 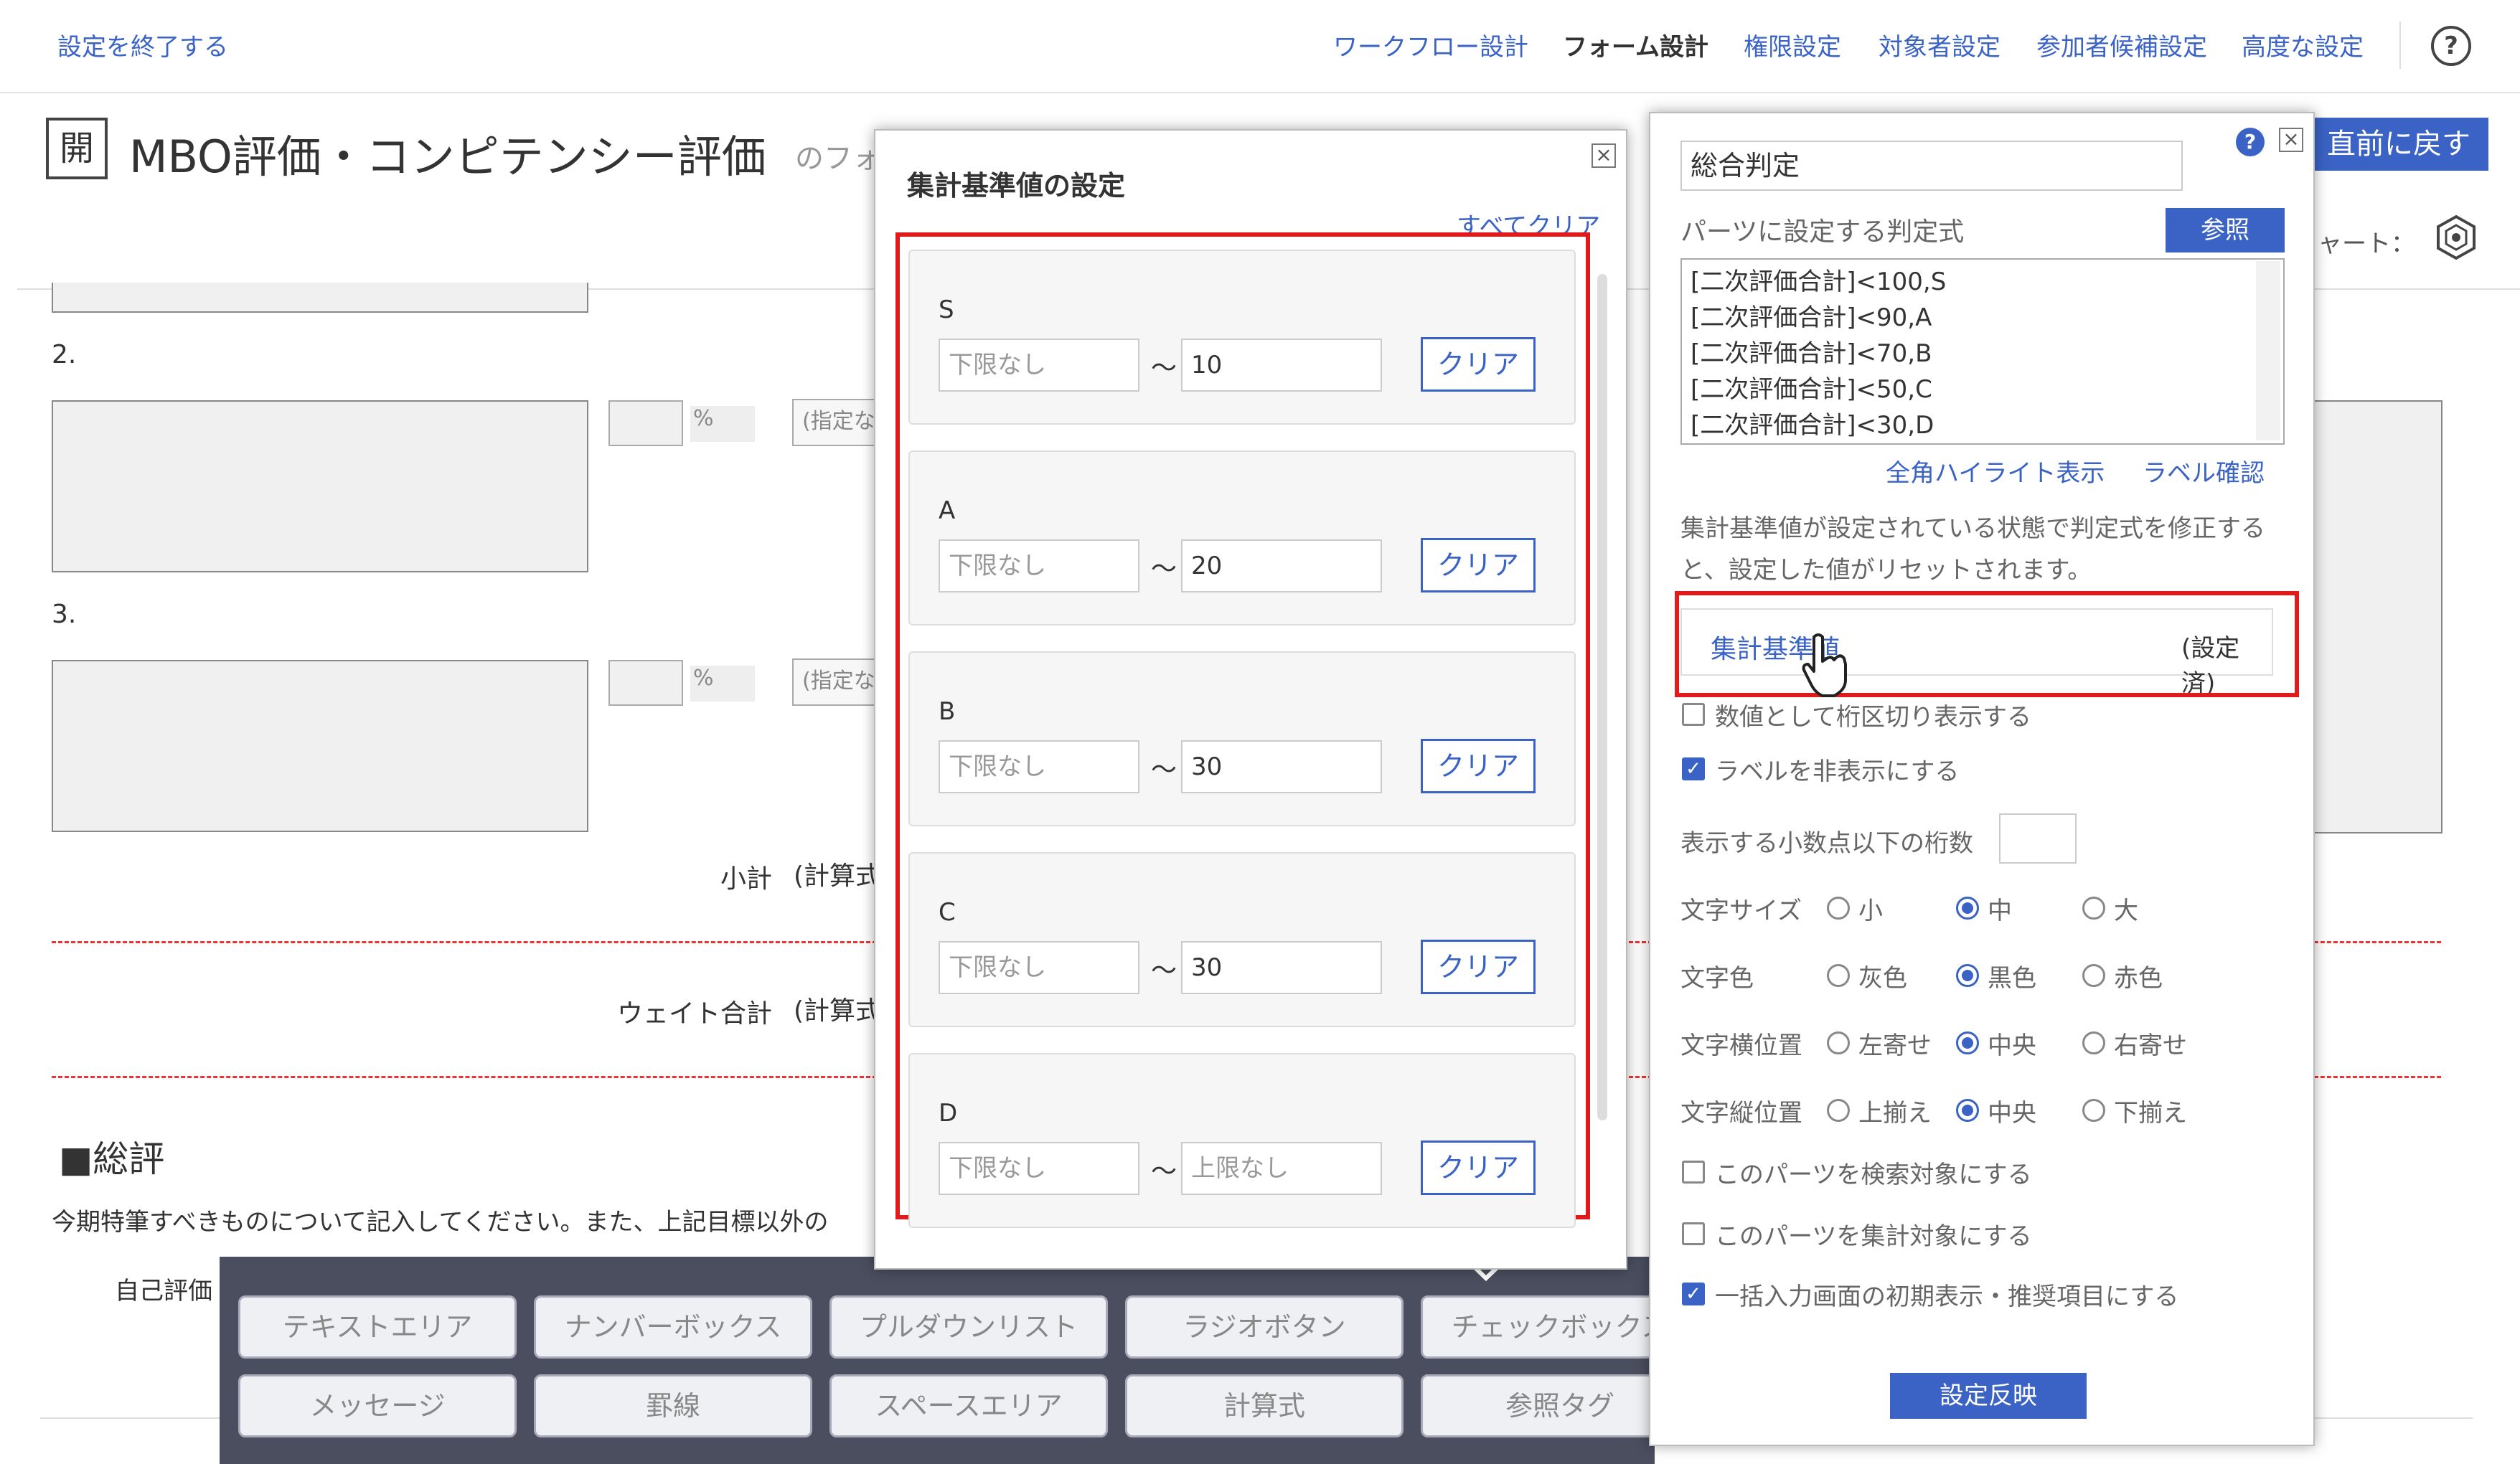 What do you see at coordinates (1242, 337) in the screenshot?
I see `rank-row-s: S 下限なし ～ 10 クリア` at bounding box center [1242, 337].